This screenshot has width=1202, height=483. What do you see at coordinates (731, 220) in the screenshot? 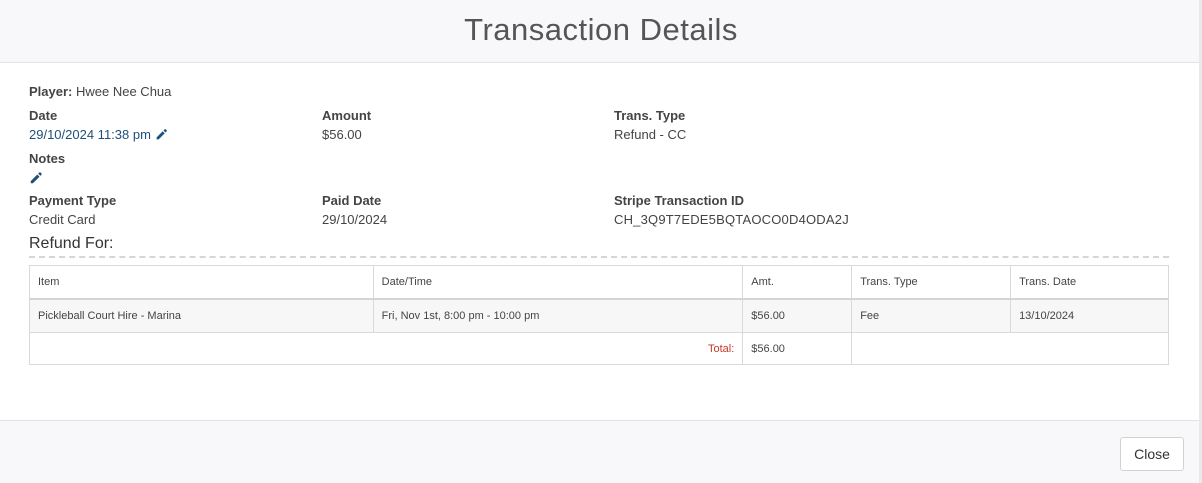
I see `stripe-id-value: CH_3Q9T7EDE5BQTAOCO0D4ODA2J` at bounding box center [731, 220].